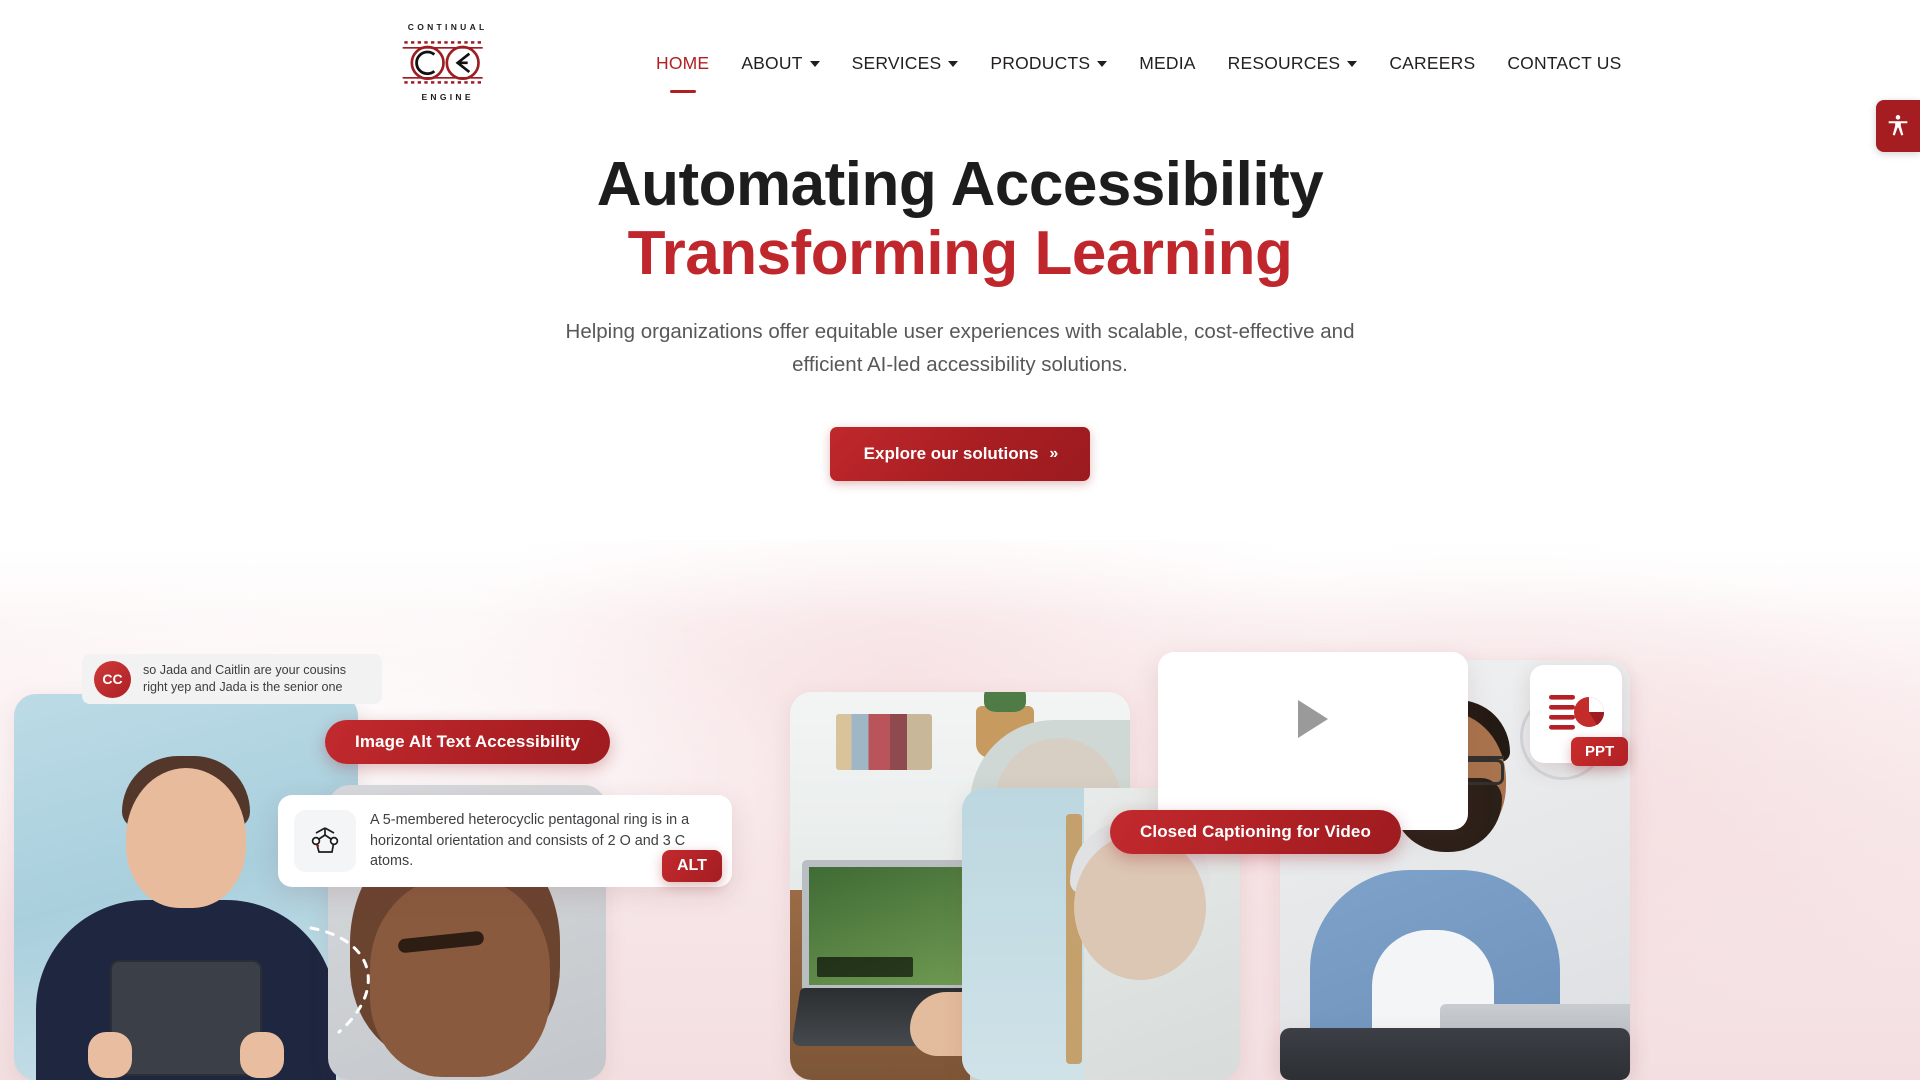  Describe the element at coordinates (692, 866) in the screenshot. I see `alt-badge: ALT` at that location.